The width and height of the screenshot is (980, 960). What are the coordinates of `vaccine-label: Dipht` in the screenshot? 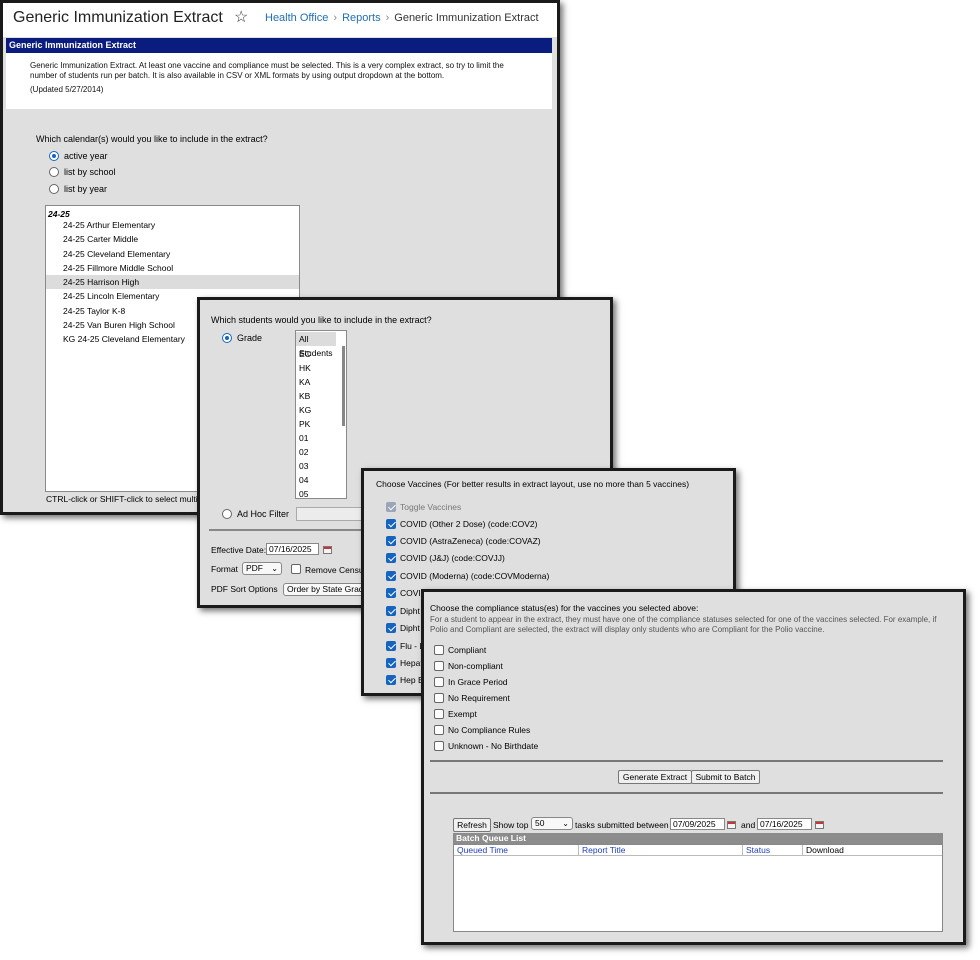 It's located at (410, 628).